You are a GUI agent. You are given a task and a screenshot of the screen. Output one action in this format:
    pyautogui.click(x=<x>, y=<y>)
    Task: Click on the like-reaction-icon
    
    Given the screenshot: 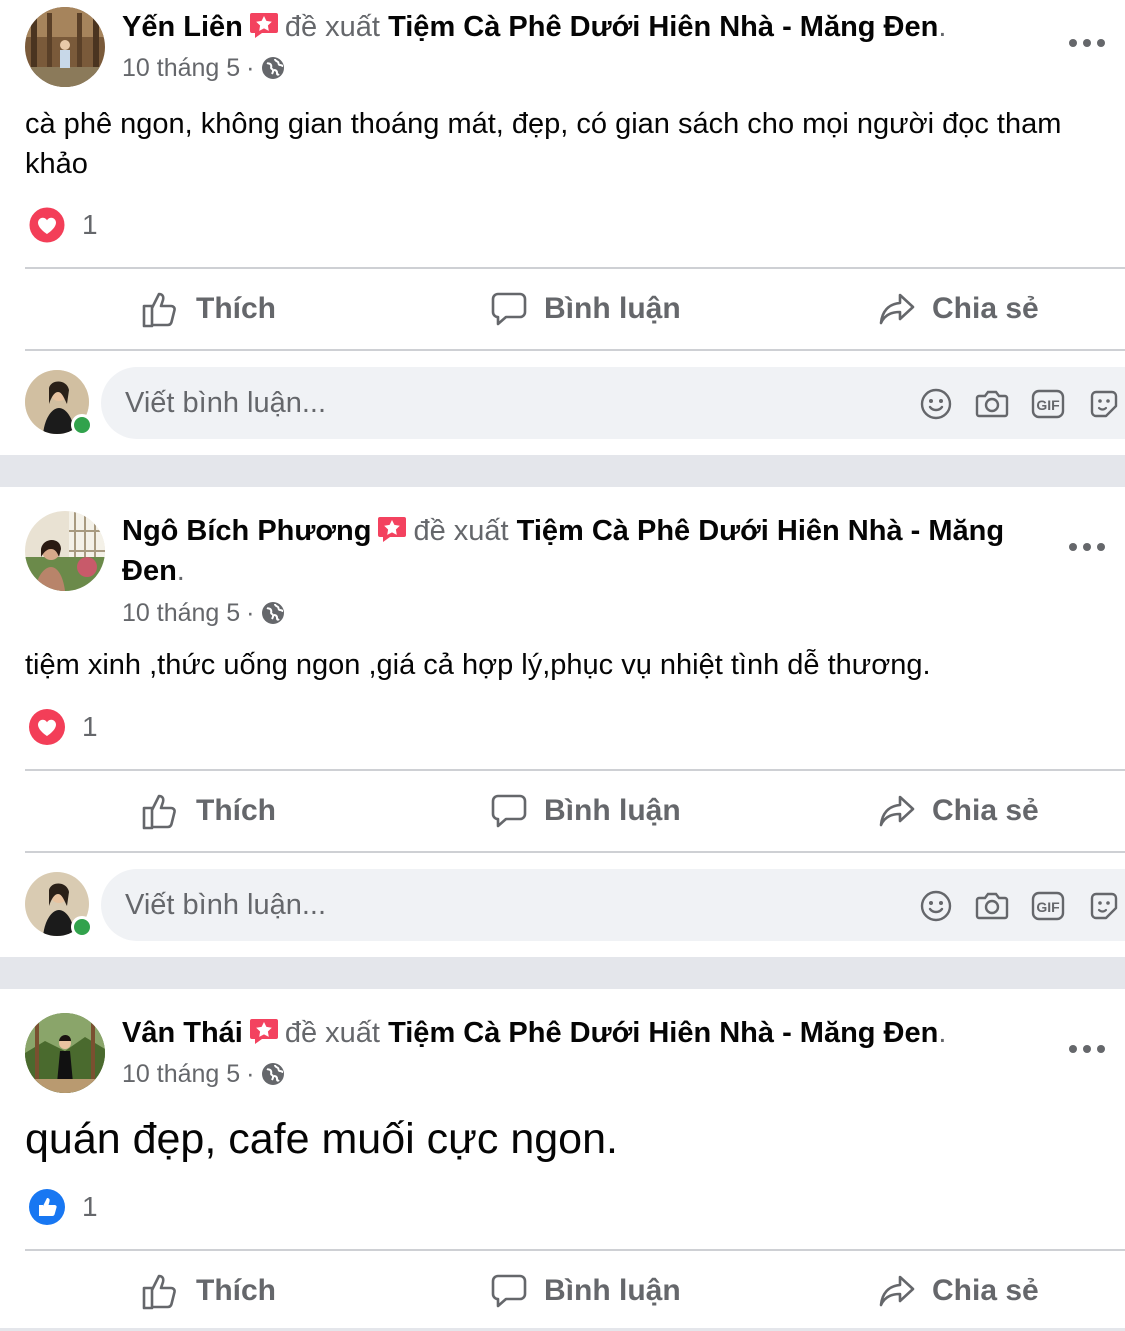 What is the action you would take?
    pyautogui.click(x=47, y=1207)
    